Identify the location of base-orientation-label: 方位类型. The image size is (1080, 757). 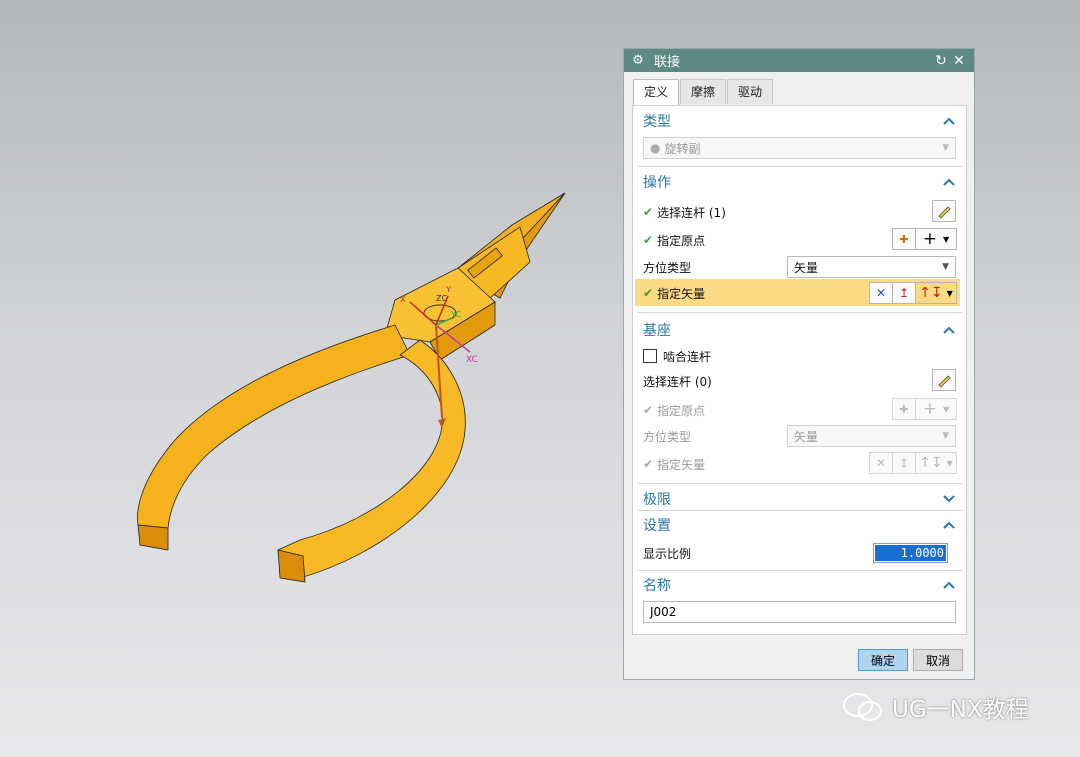
(667, 436).